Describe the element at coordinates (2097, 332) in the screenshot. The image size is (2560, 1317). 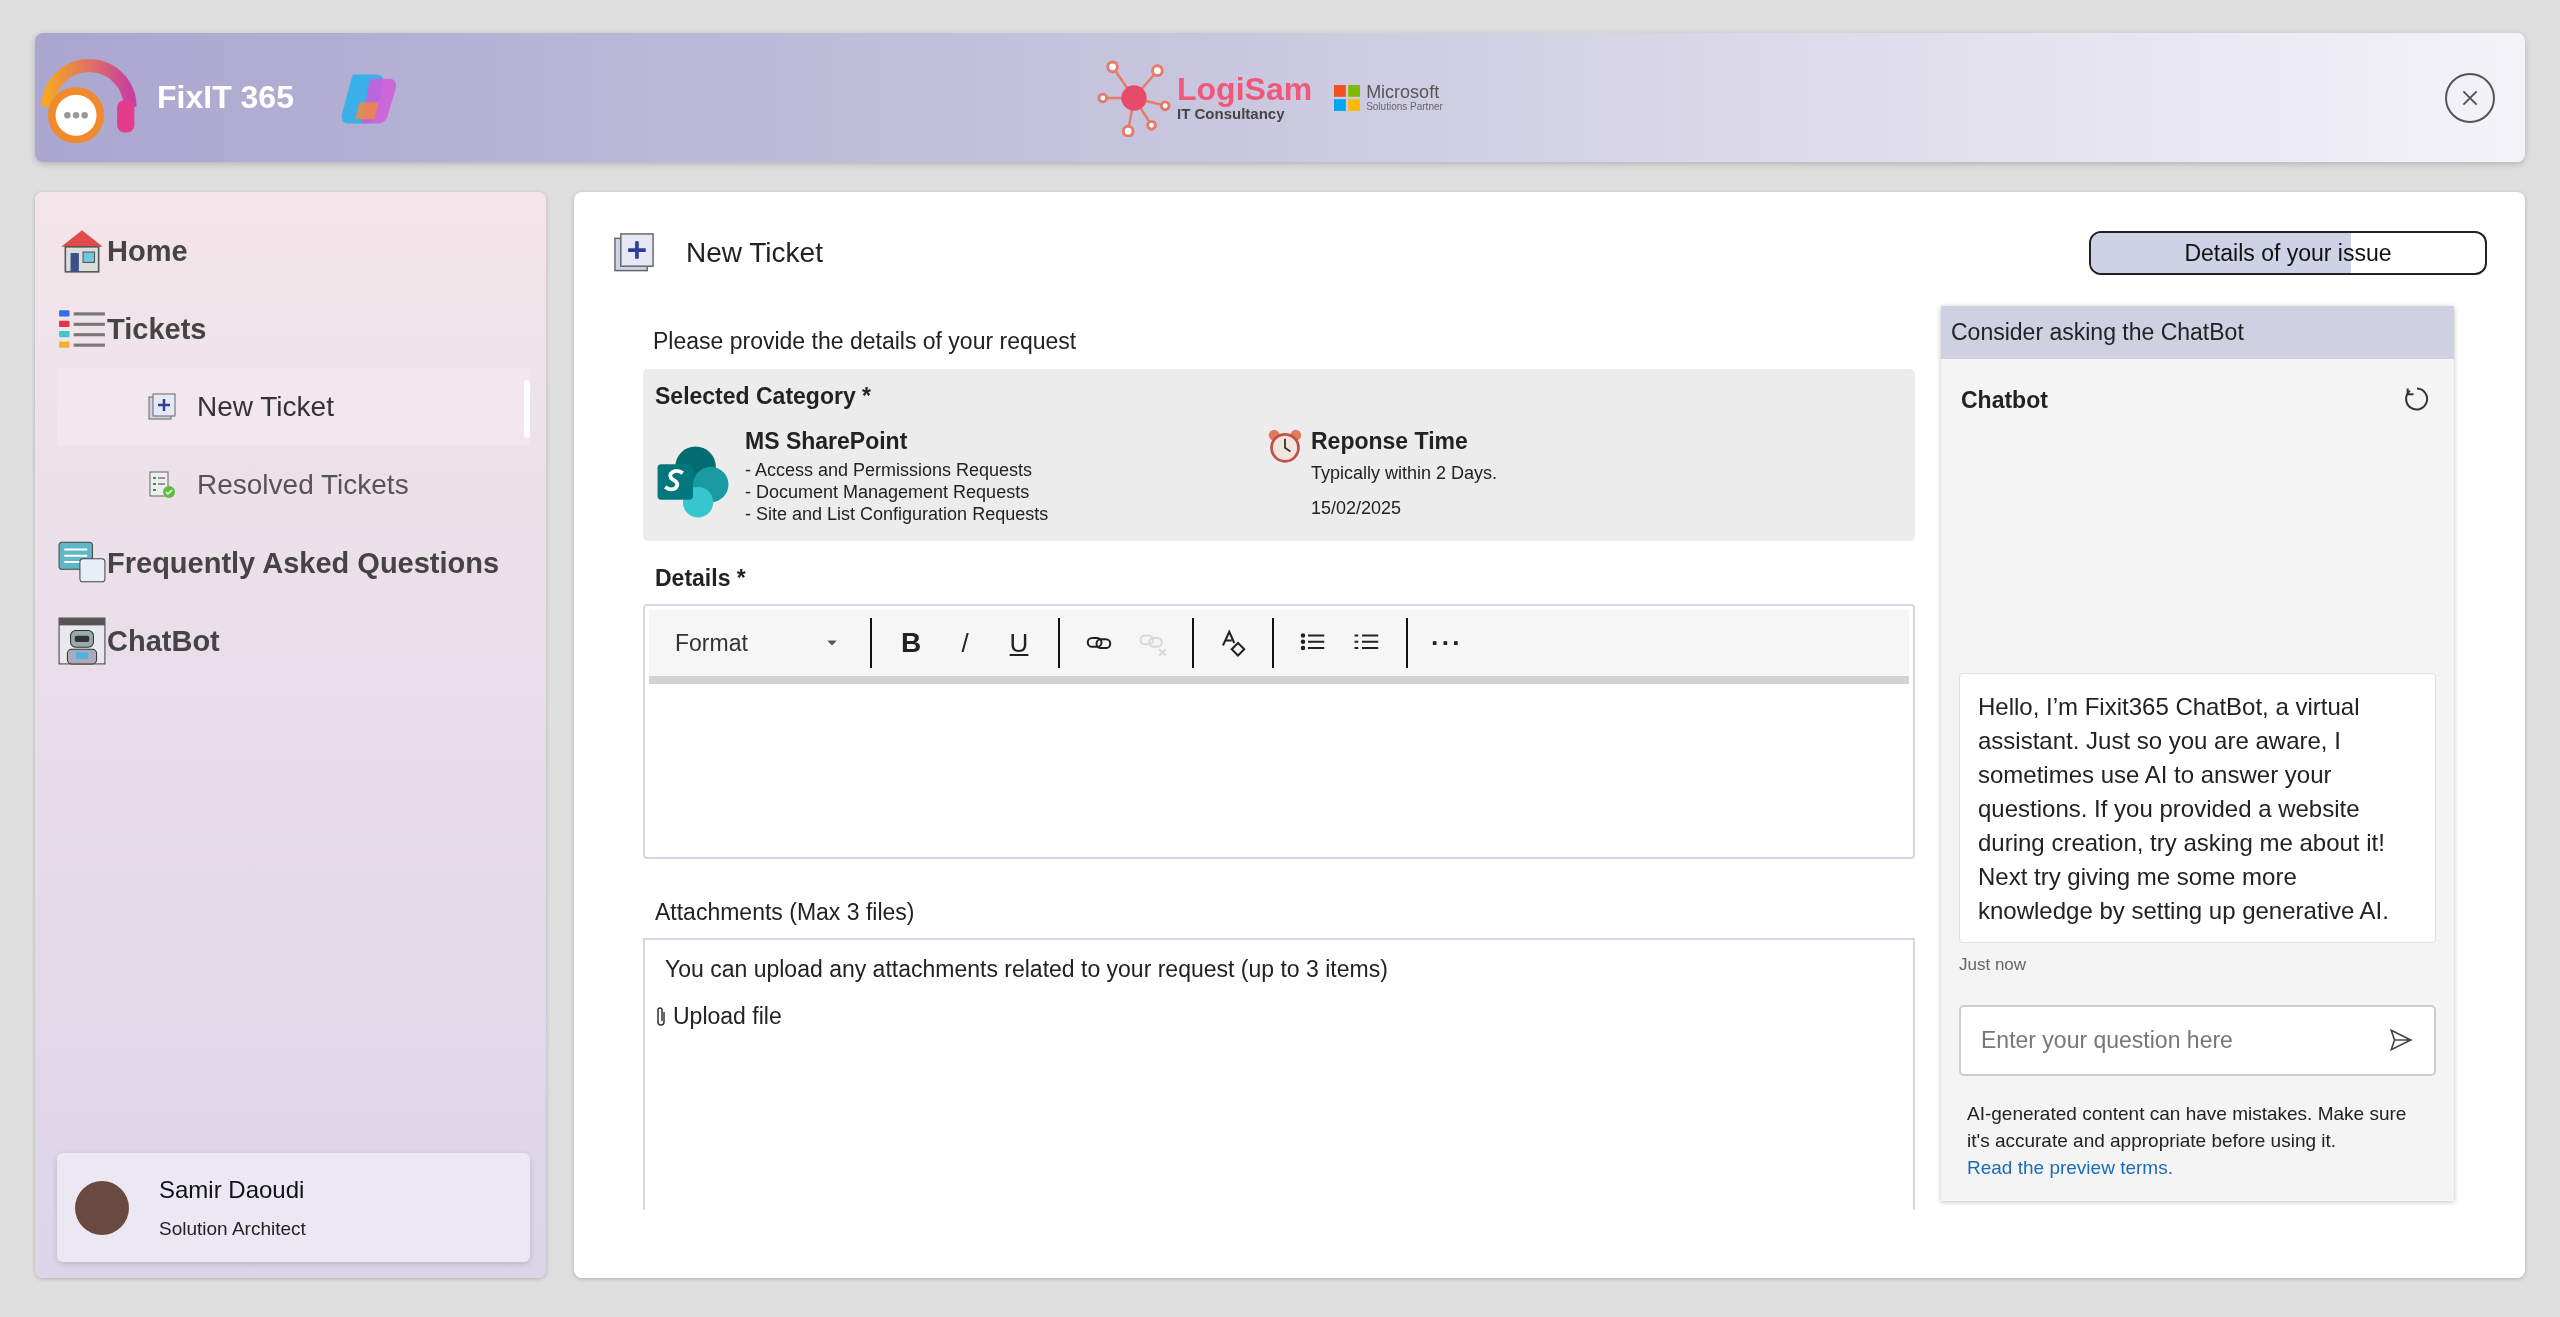
I see `banner-text: Consider asking the ChatBot` at that location.